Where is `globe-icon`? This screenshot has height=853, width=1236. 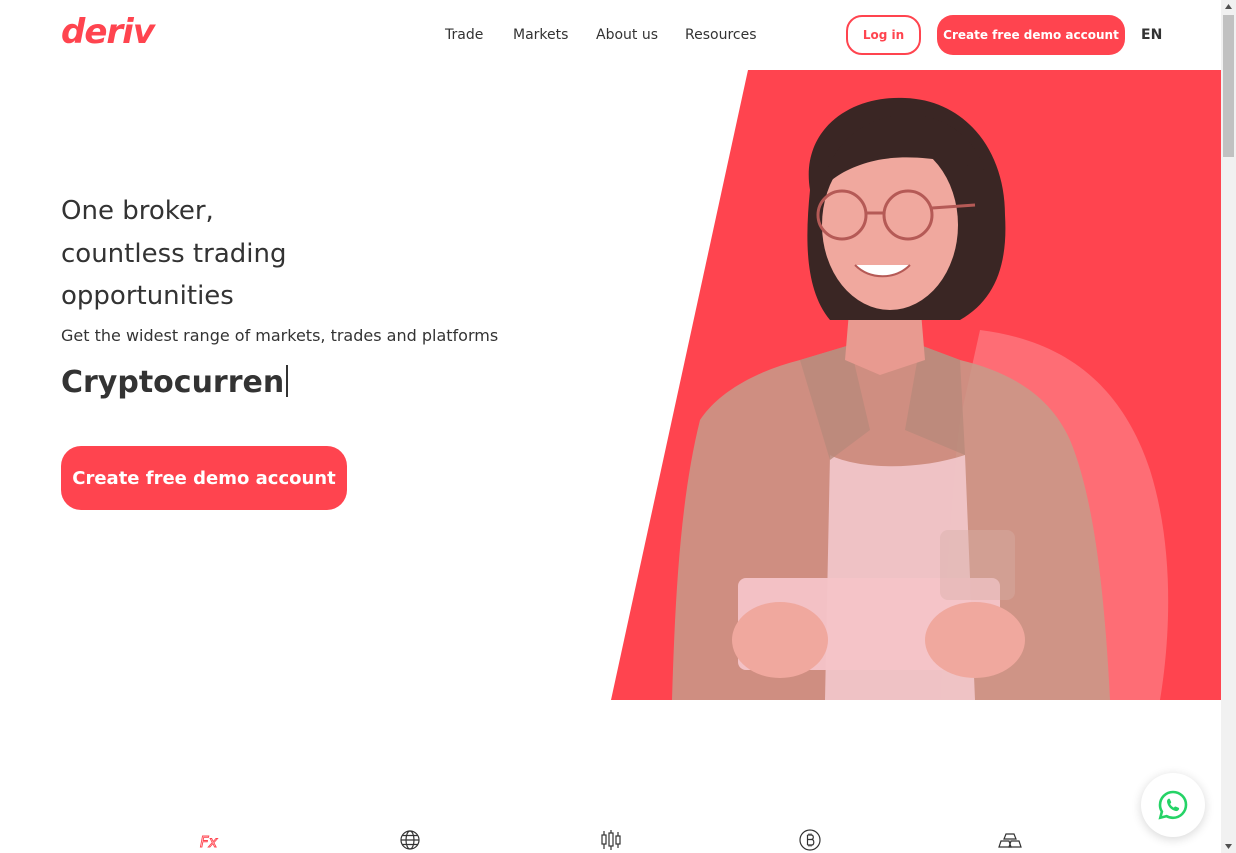 globe-icon is located at coordinates (410, 840).